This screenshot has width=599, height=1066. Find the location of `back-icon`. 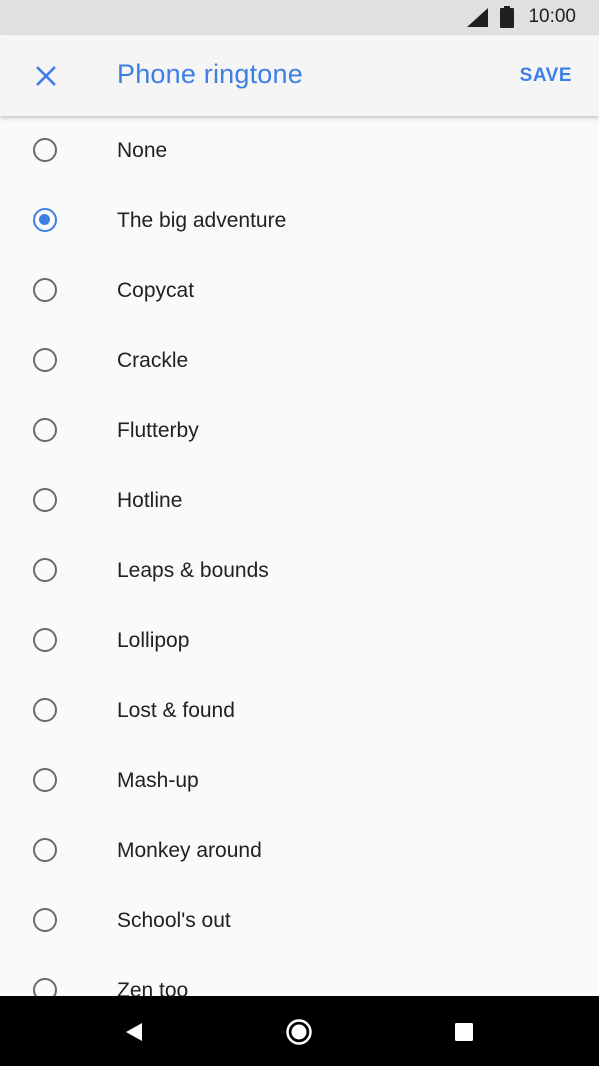

back-icon is located at coordinates (134, 1032).